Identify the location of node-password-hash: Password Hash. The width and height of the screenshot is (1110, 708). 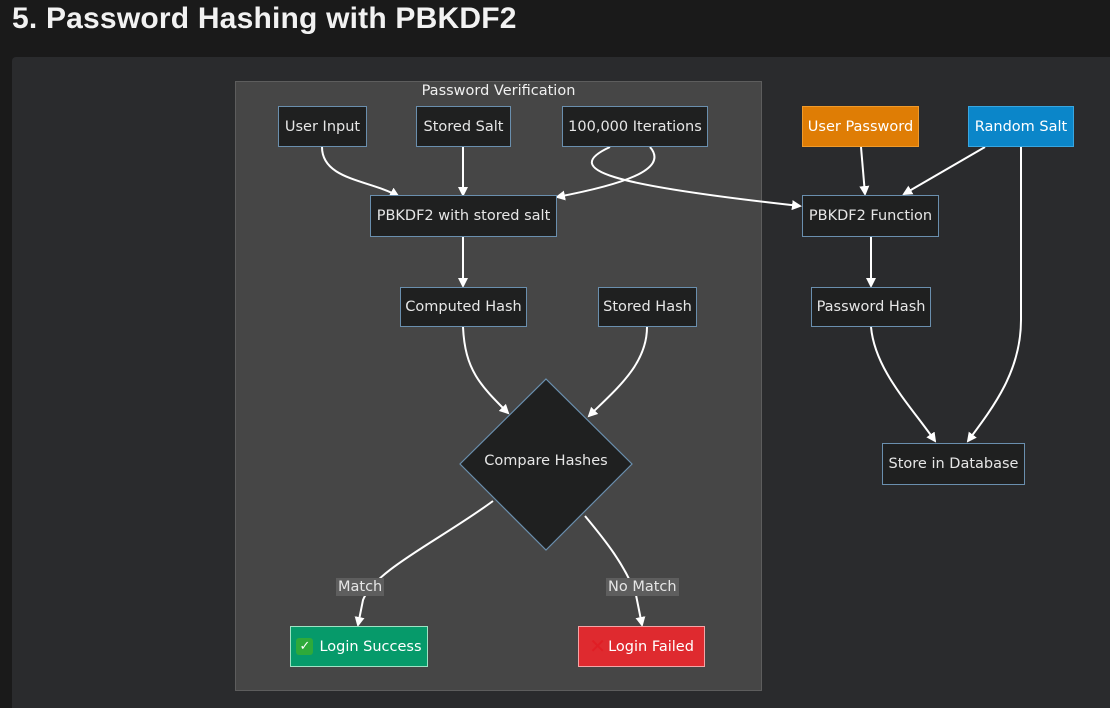
(871, 307).